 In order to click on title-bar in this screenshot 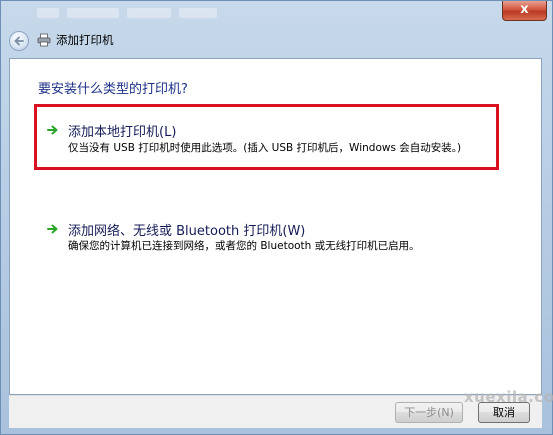, I will do `click(276, 14)`.